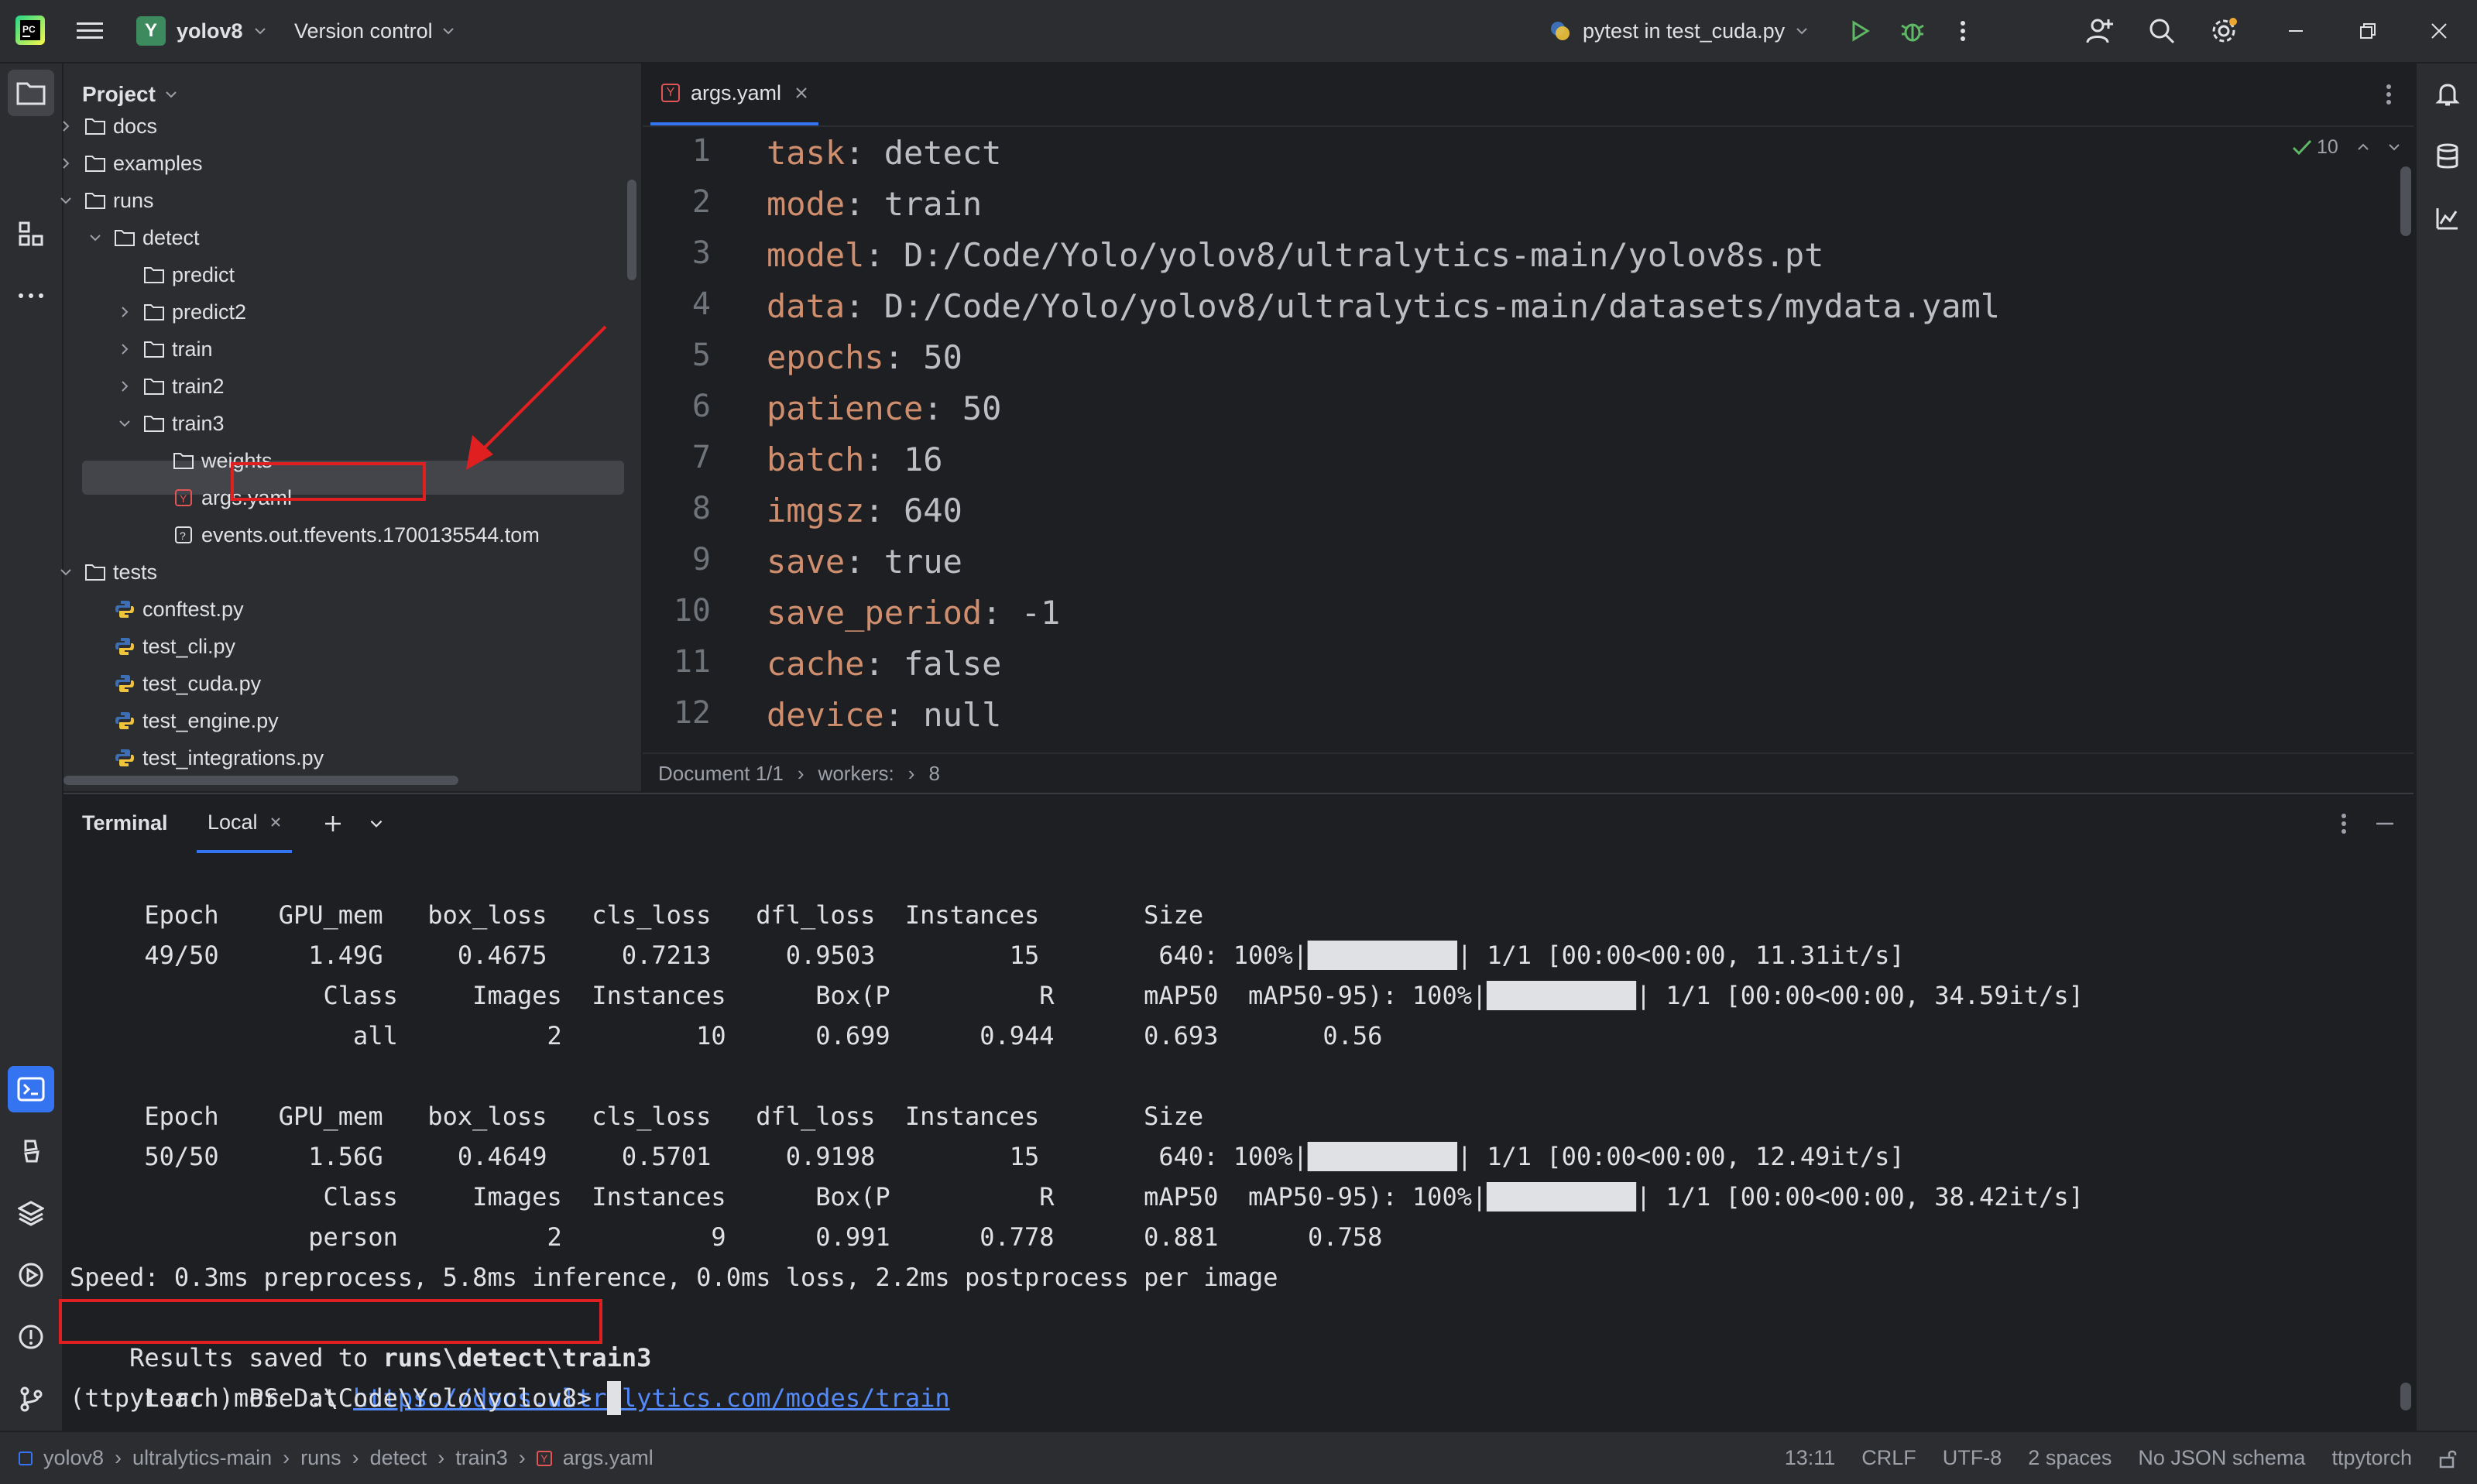  What do you see at coordinates (376, 823) in the screenshot?
I see `terminal-dropdown-button` at bounding box center [376, 823].